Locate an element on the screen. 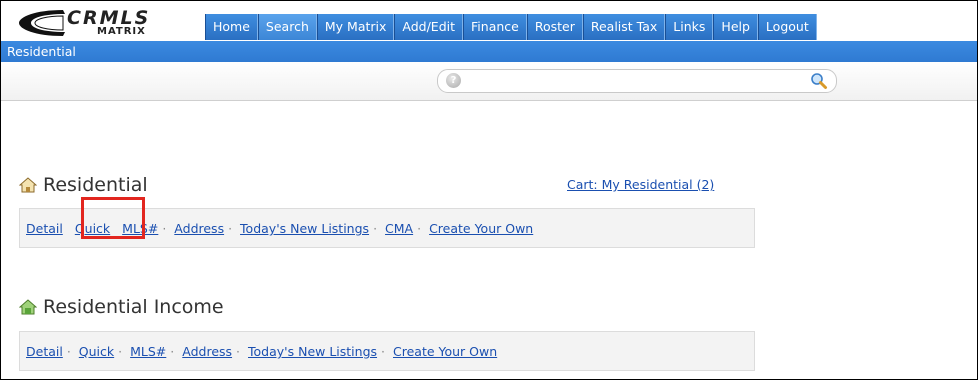 This screenshot has height=380, width=978. tab-home: Home is located at coordinates (231, 27).